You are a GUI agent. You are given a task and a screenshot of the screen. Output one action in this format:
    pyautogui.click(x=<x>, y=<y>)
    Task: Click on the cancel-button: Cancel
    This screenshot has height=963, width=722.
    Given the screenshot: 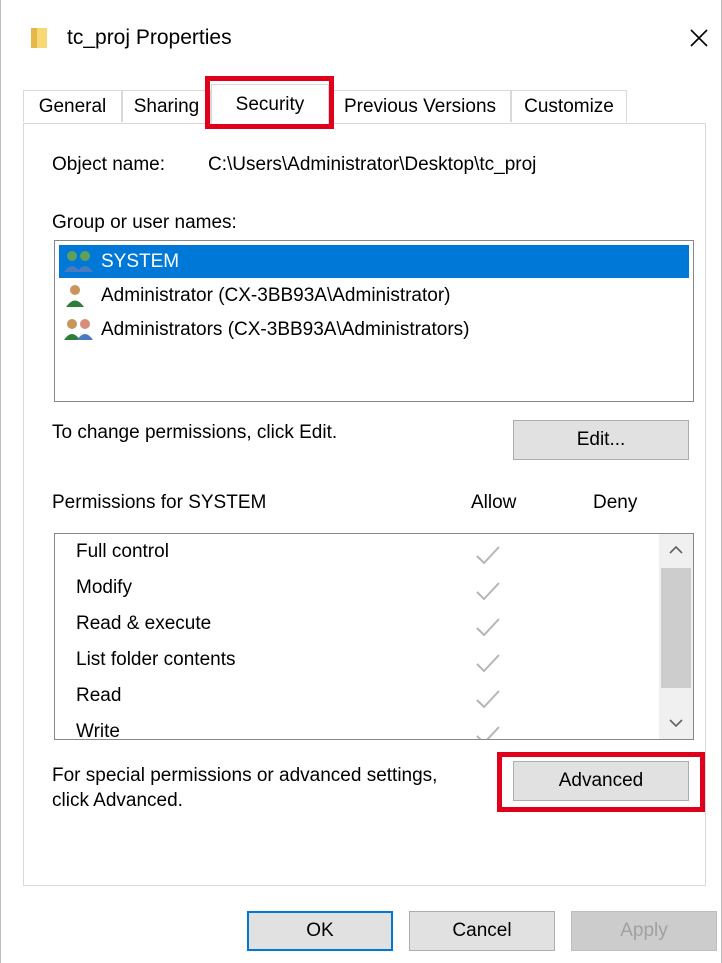 What is the action you would take?
    pyautogui.click(x=482, y=931)
    